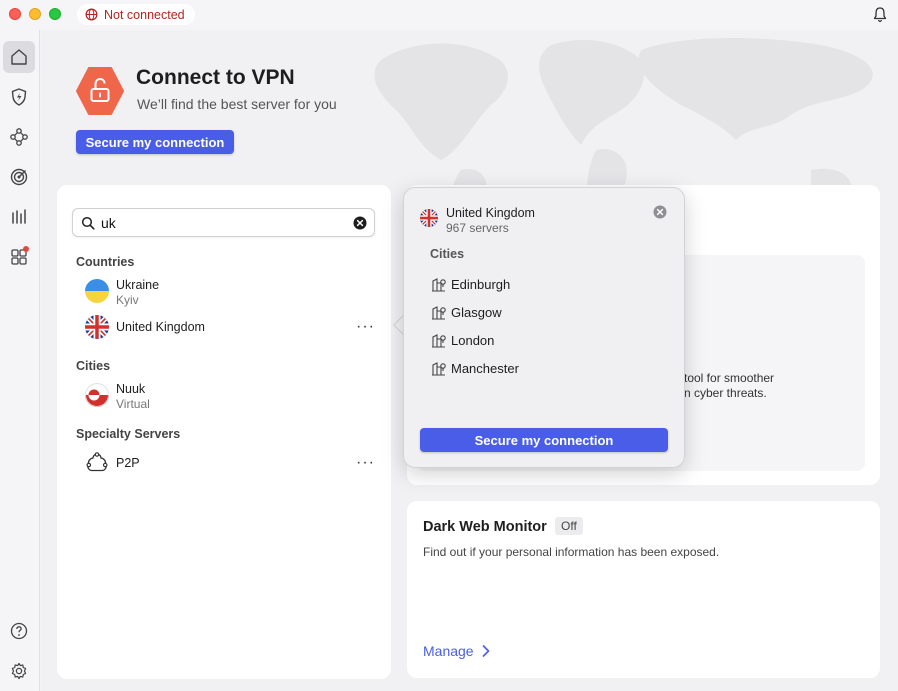  Describe the element at coordinates (485, 651) in the screenshot. I see `chevron-right-icon` at that location.